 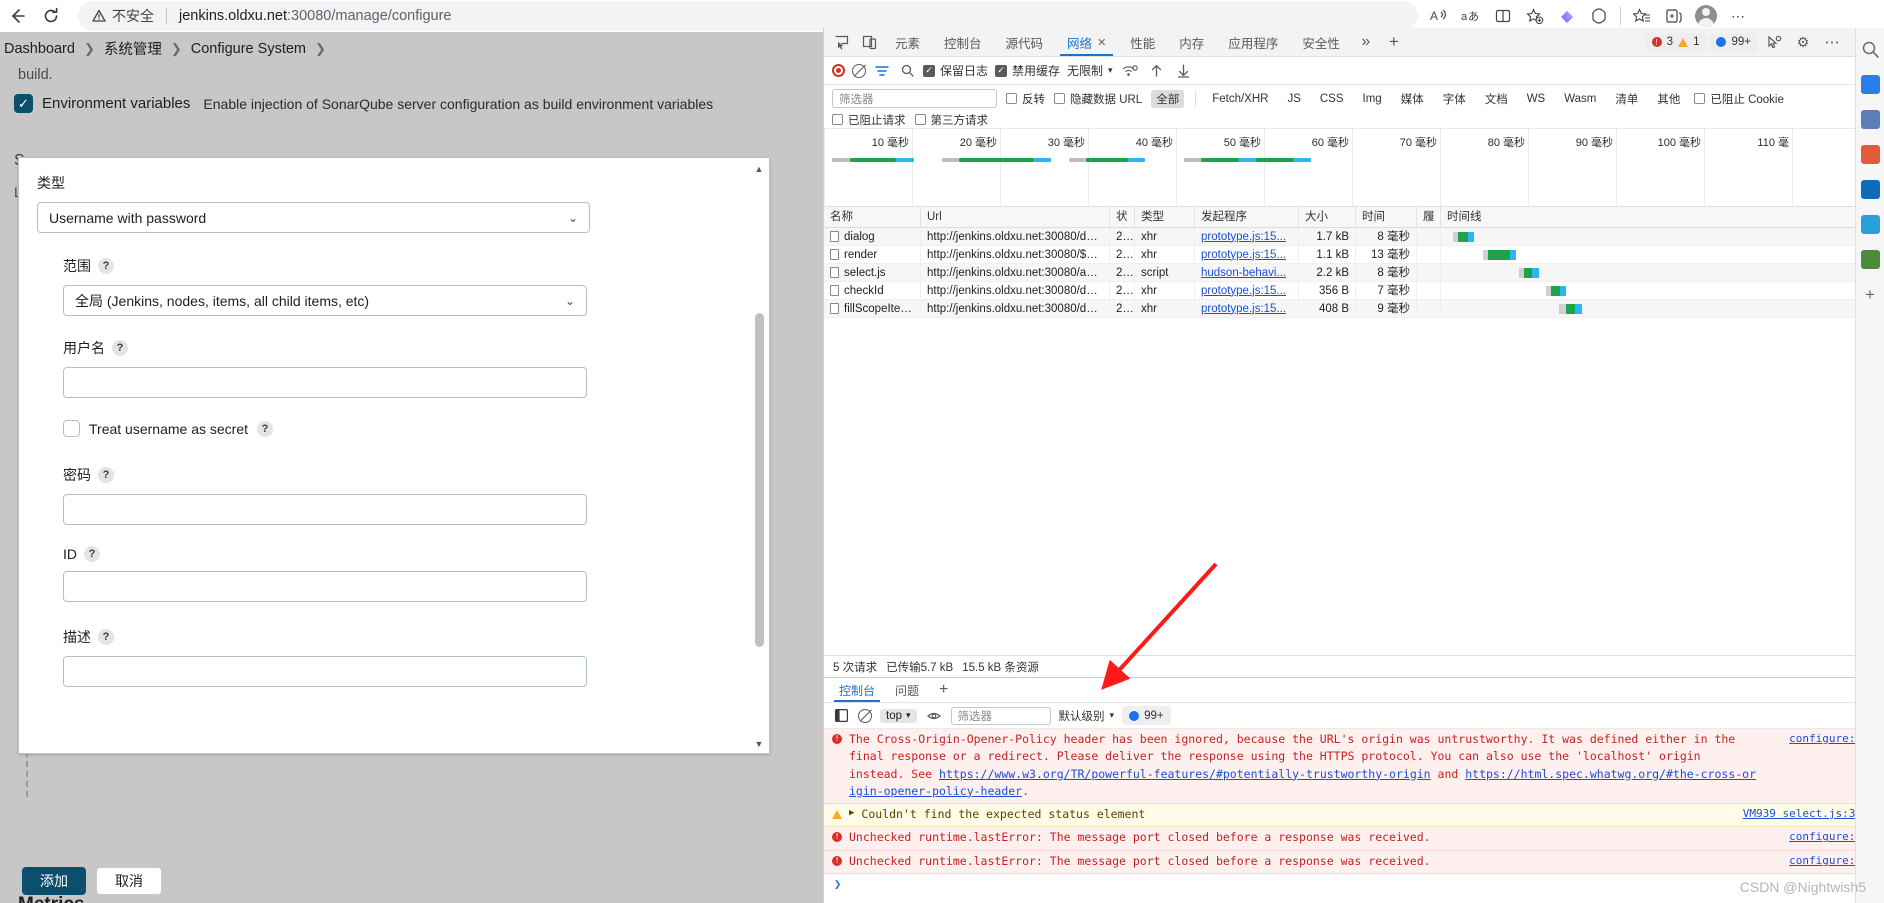 I want to click on type-filter-wasm: Wasm, so click(x=1580, y=99).